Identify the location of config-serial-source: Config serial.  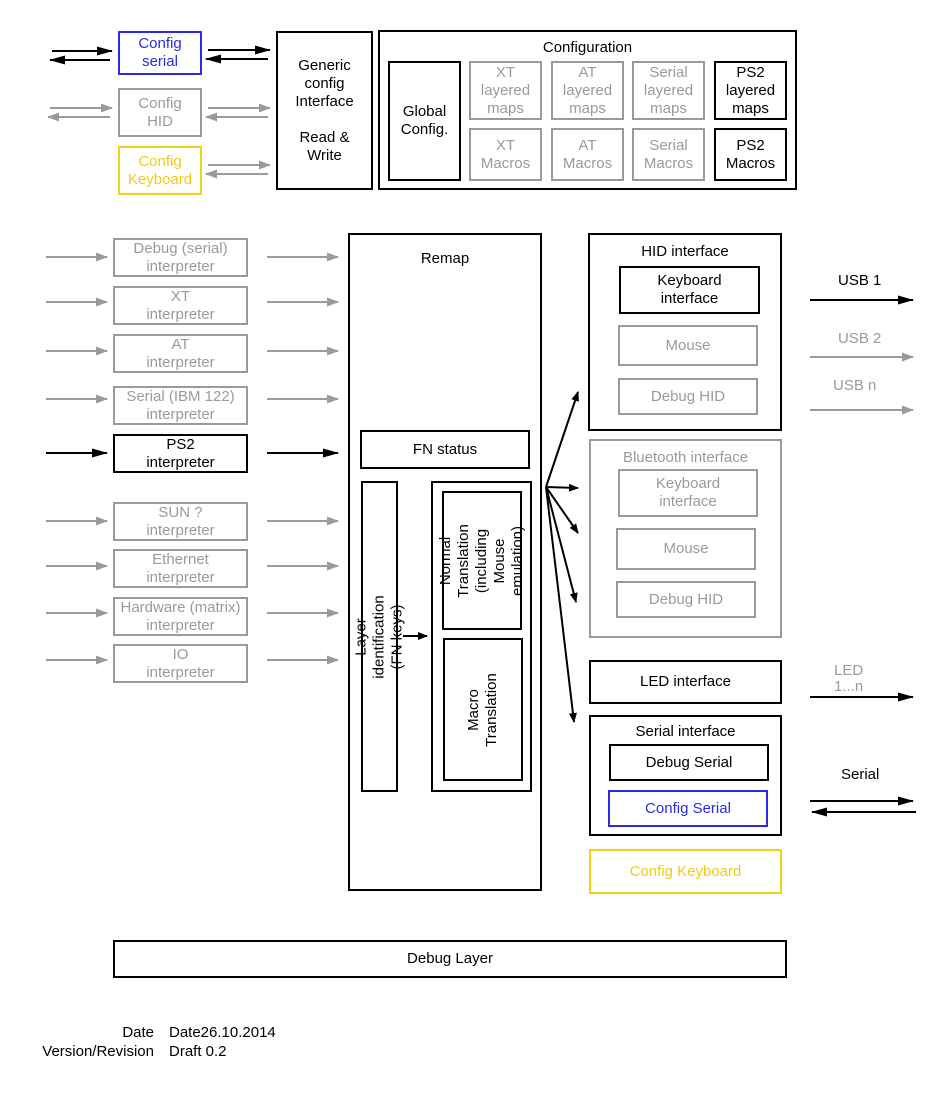
(160, 53).